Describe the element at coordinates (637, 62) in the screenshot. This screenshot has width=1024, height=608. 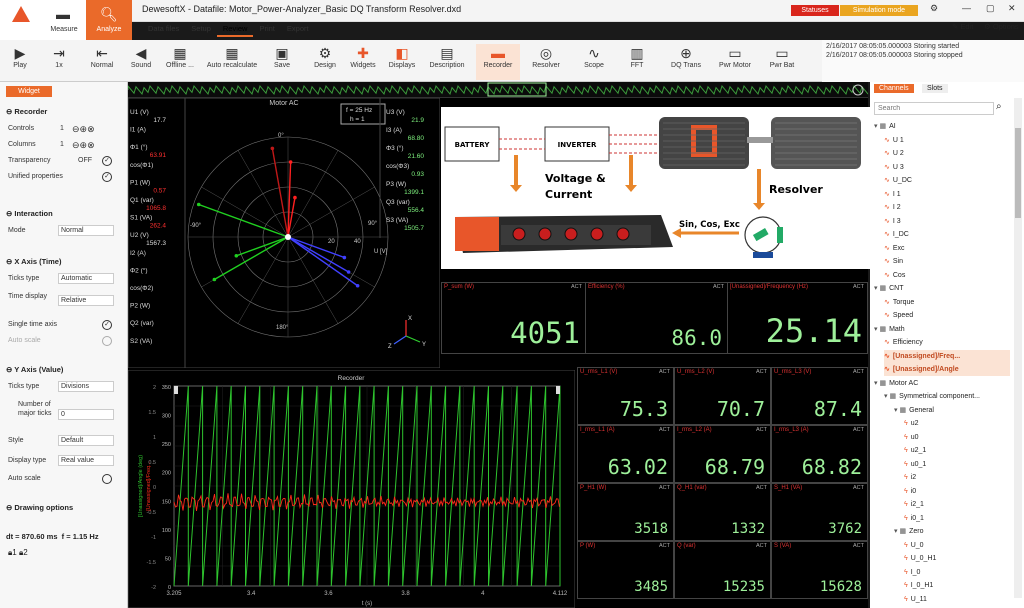
I see `toolbar-fft-button: ▥ FFT` at that location.